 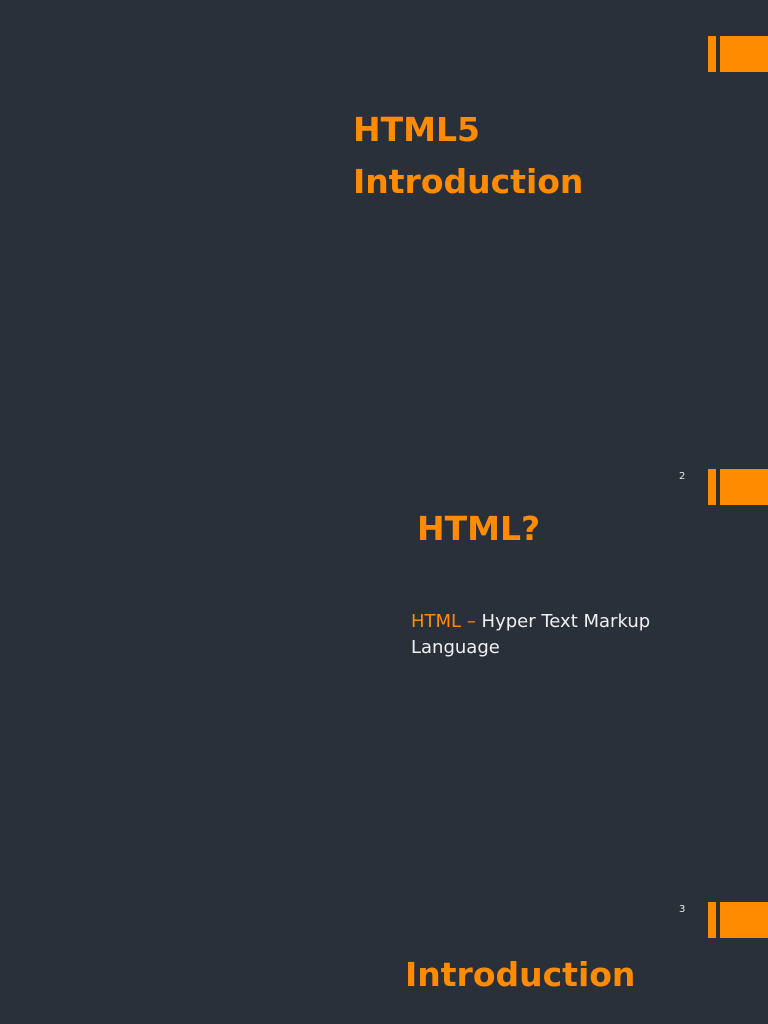 I want to click on title-line-1: HTML5, so click(x=416, y=129).